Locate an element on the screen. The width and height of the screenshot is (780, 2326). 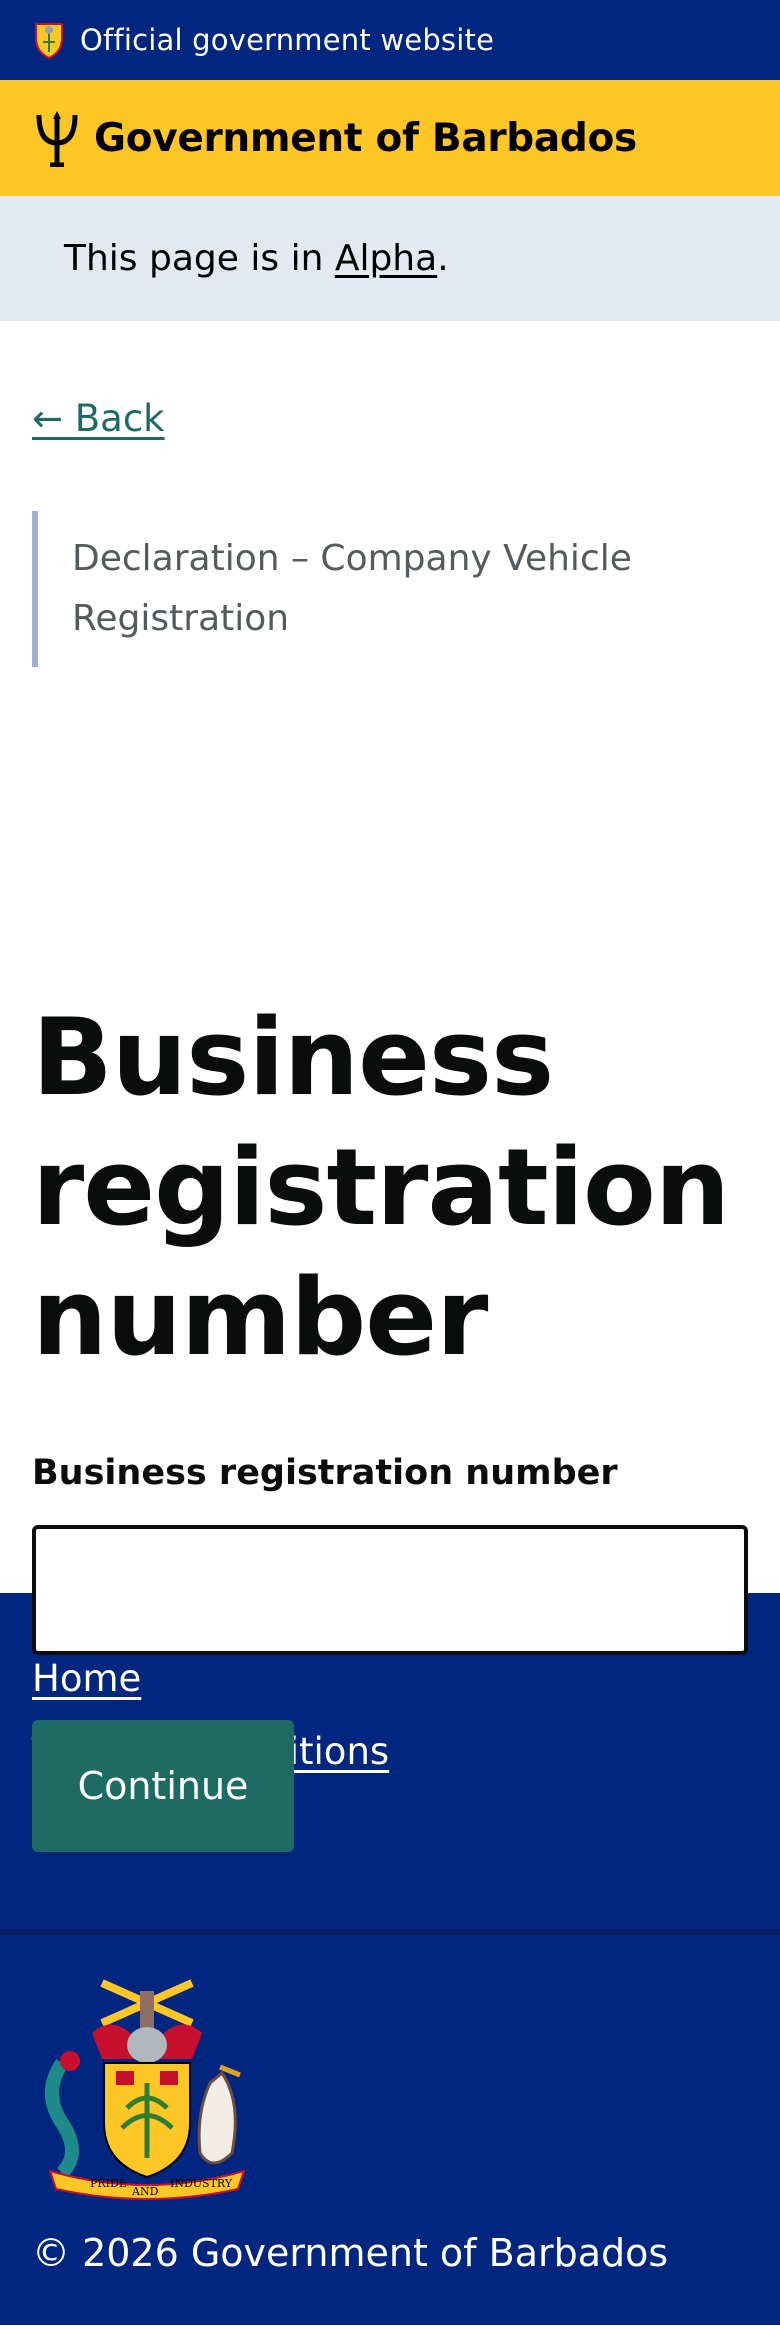
coat-motto-1: PRIDE is located at coordinates (108, 2183).